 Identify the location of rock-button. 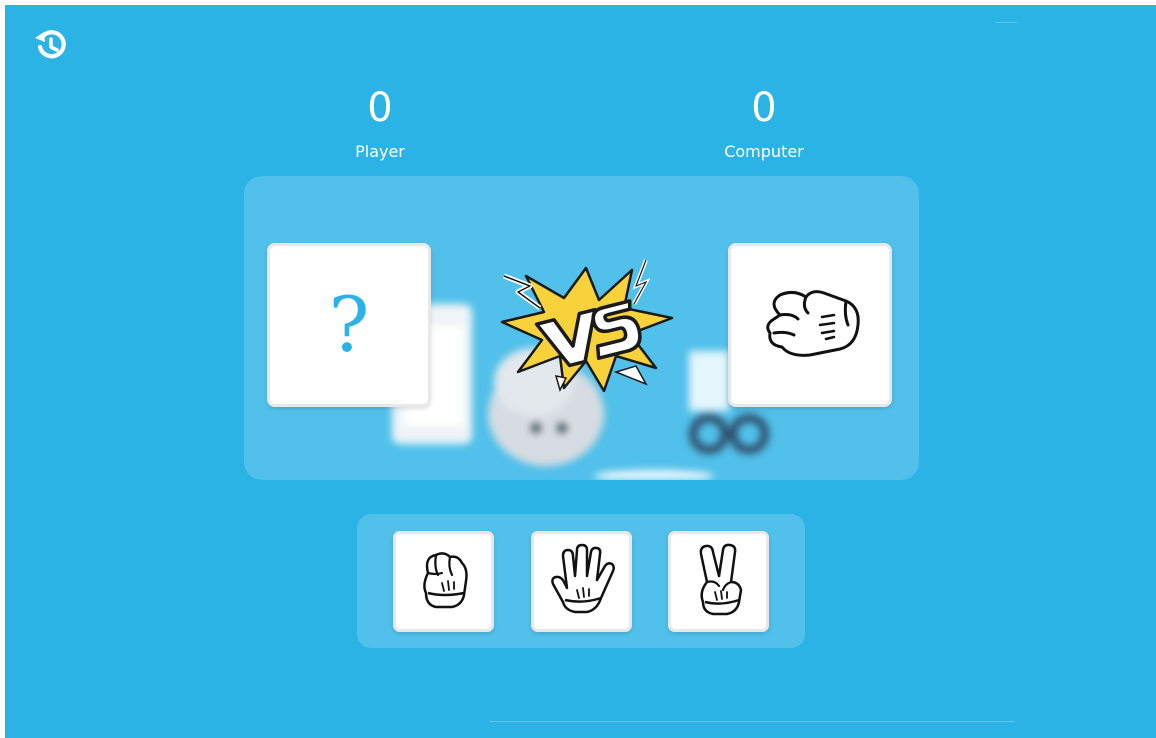
(443, 581).